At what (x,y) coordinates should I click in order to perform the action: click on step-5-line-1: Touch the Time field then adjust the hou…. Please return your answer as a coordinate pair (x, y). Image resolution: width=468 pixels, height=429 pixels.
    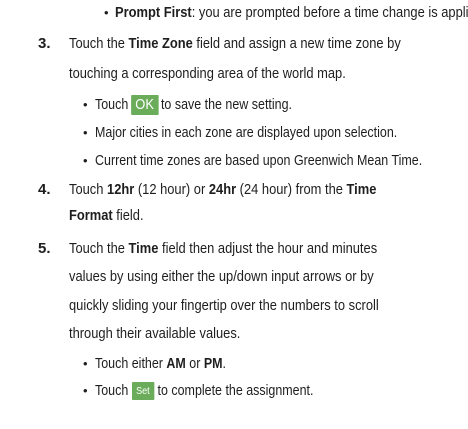
    Looking at the image, I should click on (223, 249).